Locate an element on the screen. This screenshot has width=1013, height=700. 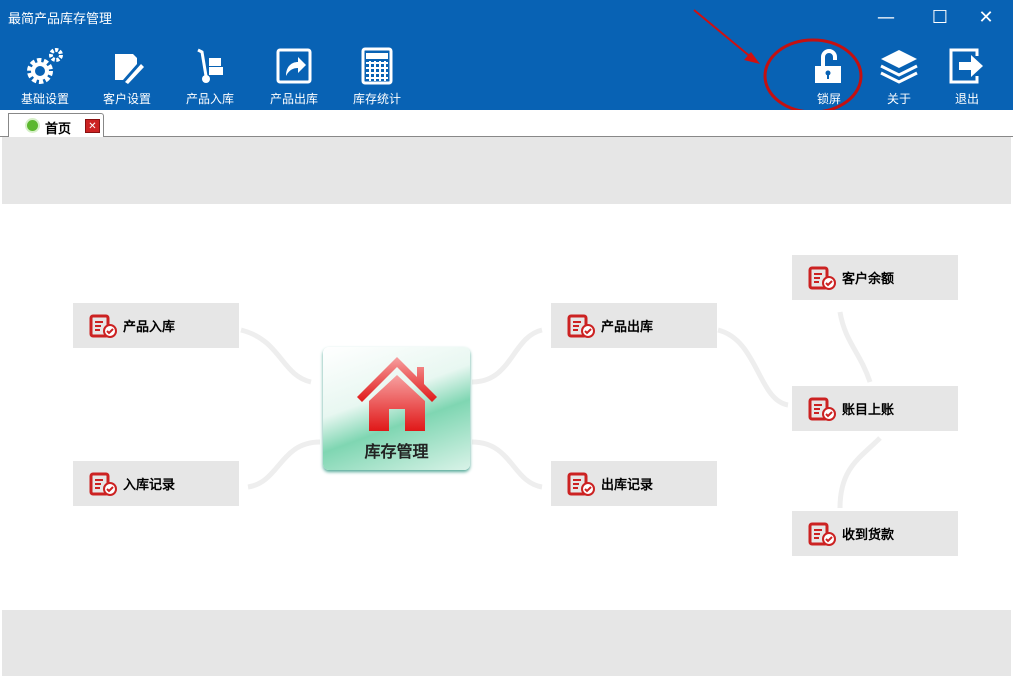
node-payment-received: 收到货款 is located at coordinates (875, 533).